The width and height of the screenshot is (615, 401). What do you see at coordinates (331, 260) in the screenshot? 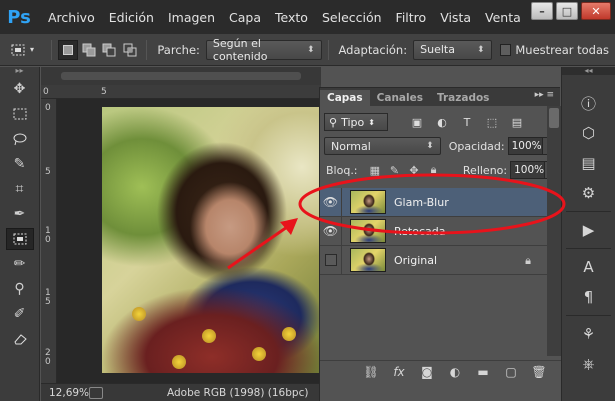
I see `visibility-toggle` at bounding box center [331, 260].